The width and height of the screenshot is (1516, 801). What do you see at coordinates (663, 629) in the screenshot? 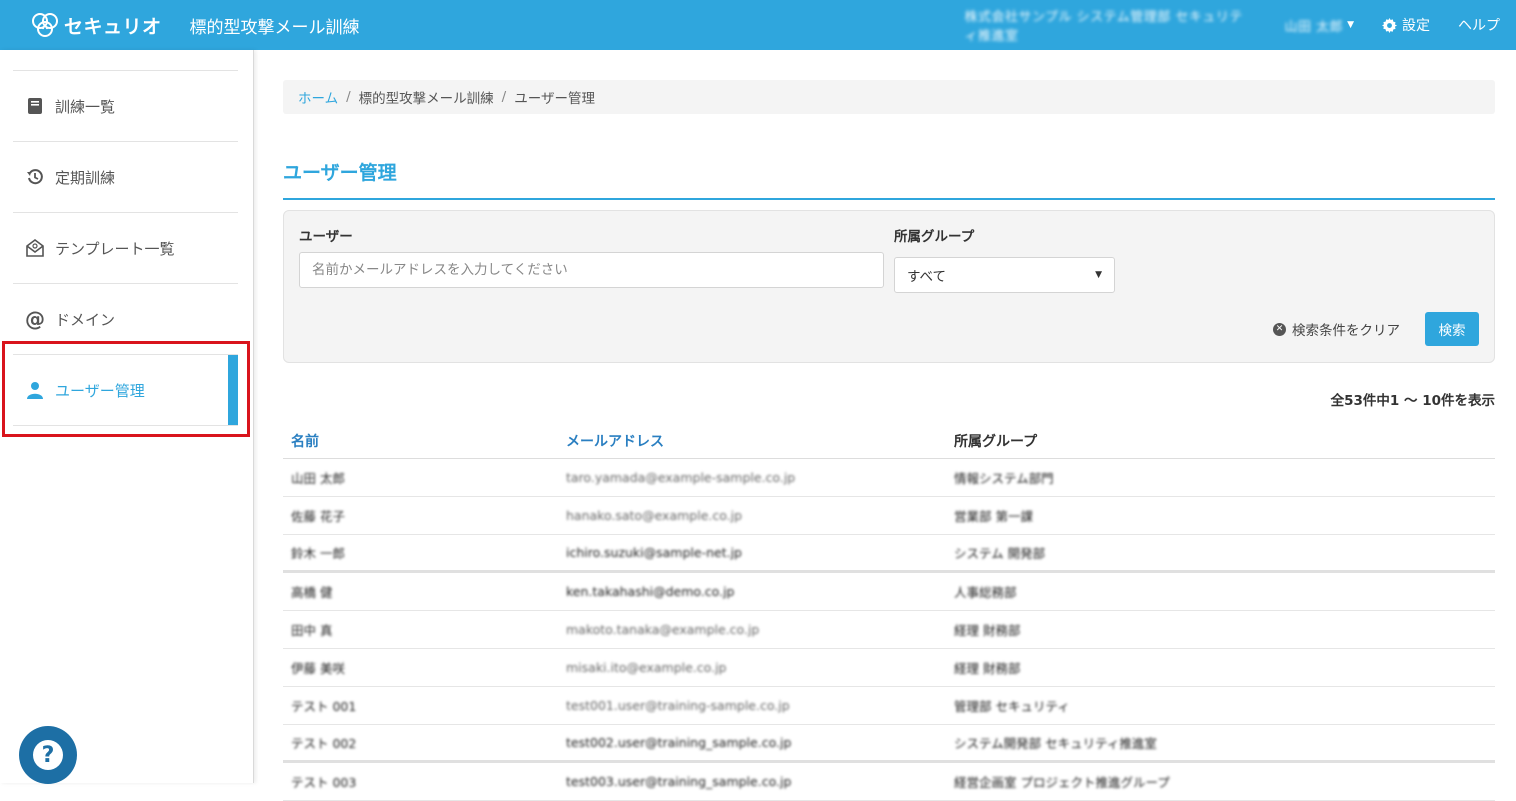
I see `cell-email: makoto.tanaka@example.co.jp` at bounding box center [663, 629].